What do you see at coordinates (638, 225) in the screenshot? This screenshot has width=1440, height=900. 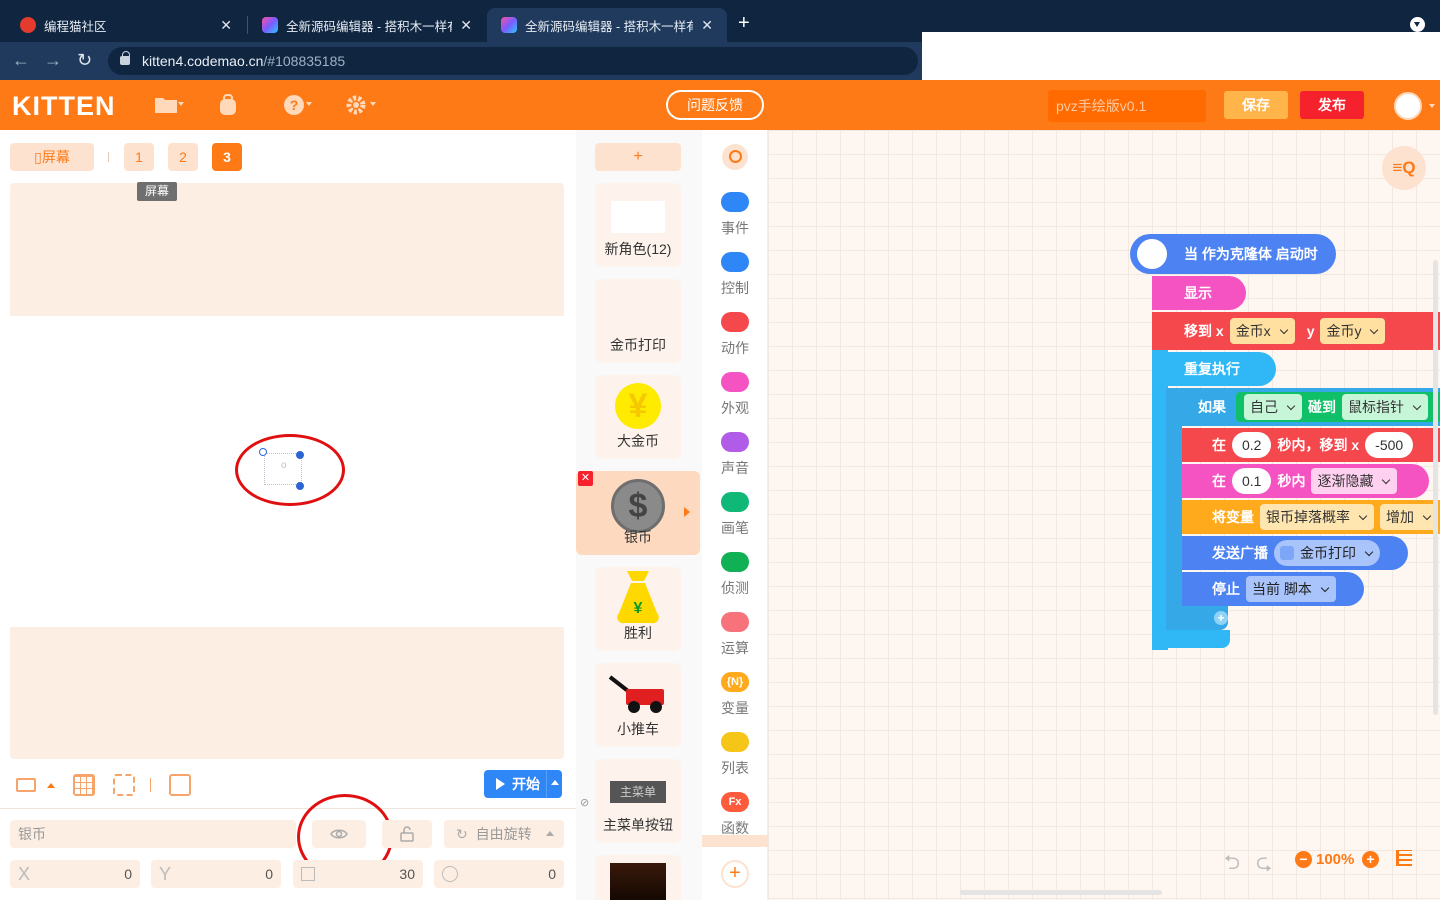 I see `sprite-card-new-role: 新角色(12)` at bounding box center [638, 225].